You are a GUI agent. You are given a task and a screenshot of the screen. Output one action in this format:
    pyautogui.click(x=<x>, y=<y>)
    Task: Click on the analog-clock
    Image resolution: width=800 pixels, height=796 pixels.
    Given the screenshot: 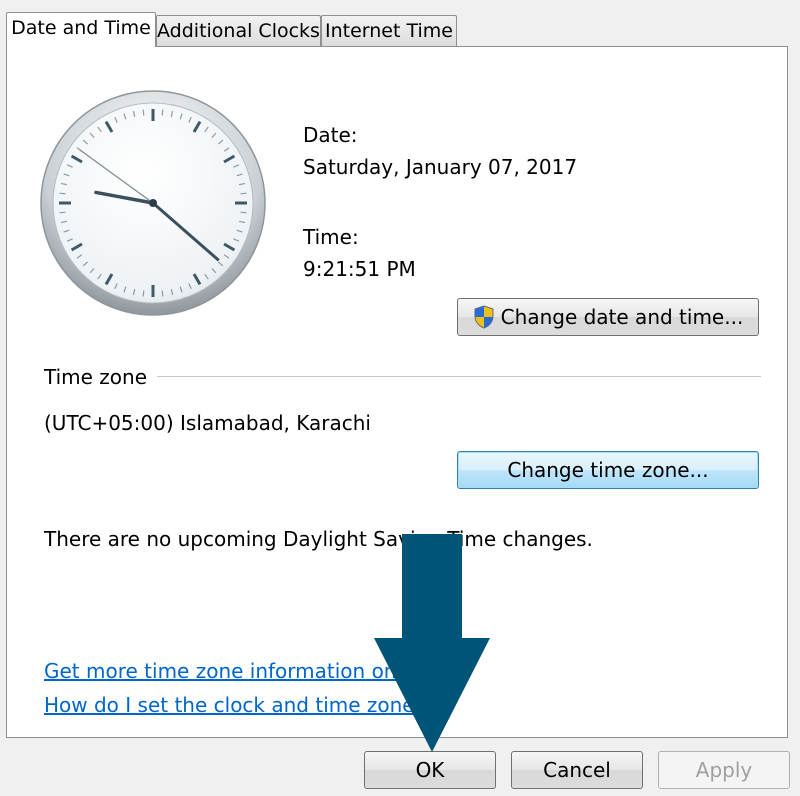 What is the action you would take?
    pyautogui.click(x=153, y=203)
    